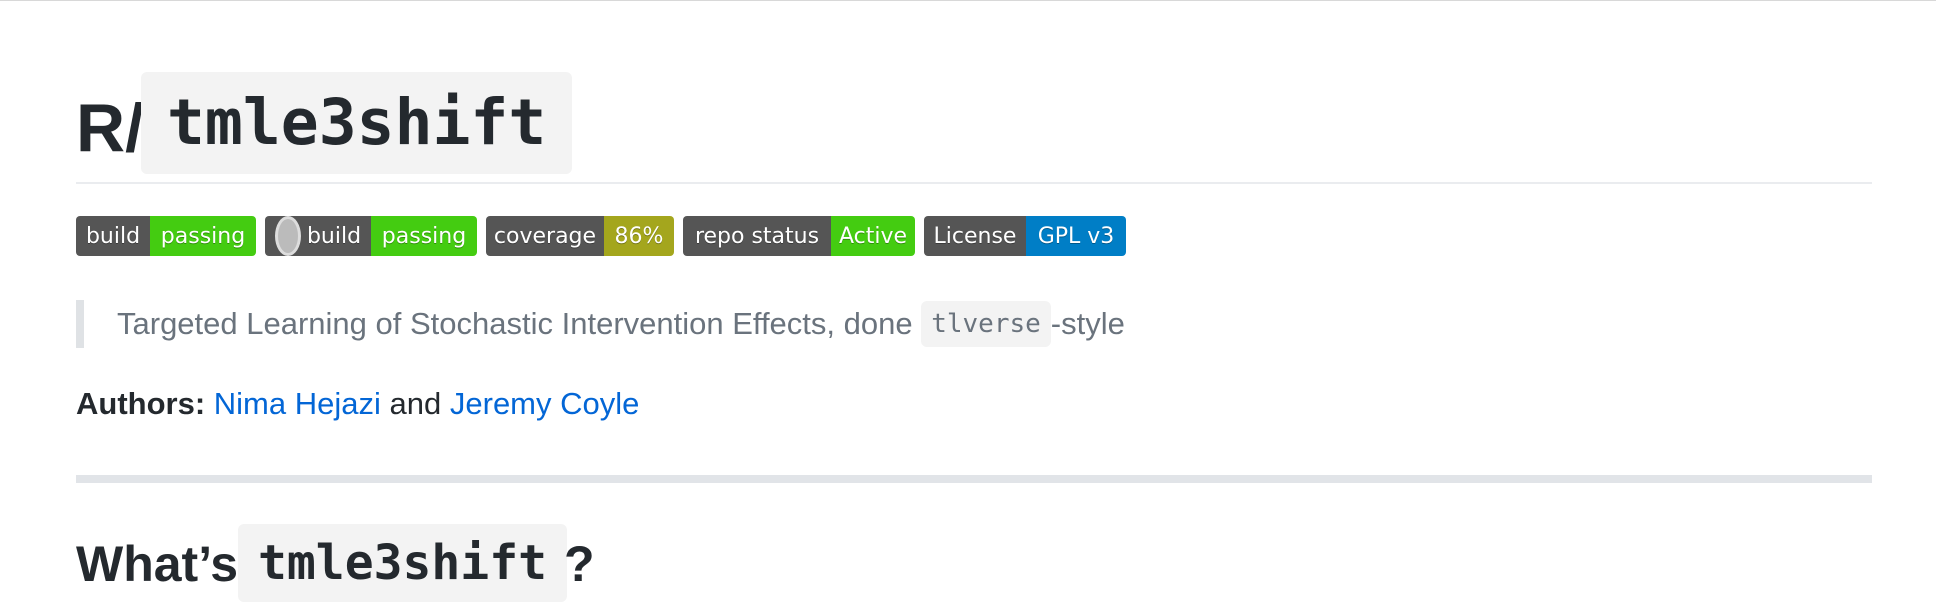  Describe the element at coordinates (579, 564) in the screenshot. I see `heading-suffix: ?` at that location.